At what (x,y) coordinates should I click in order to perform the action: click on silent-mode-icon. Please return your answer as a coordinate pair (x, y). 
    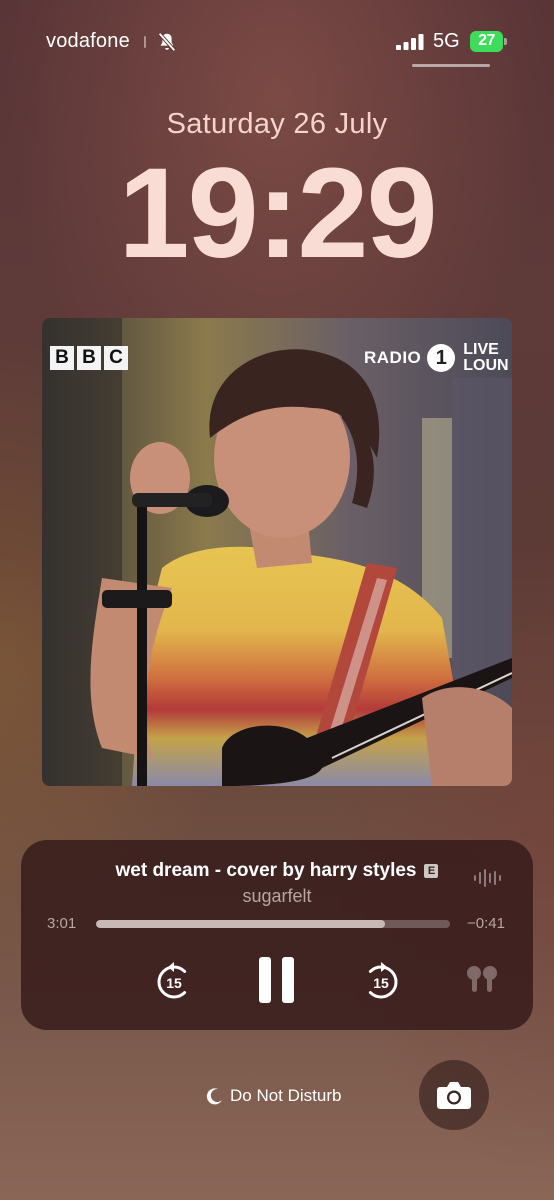
    Looking at the image, I should click on (167, 42).